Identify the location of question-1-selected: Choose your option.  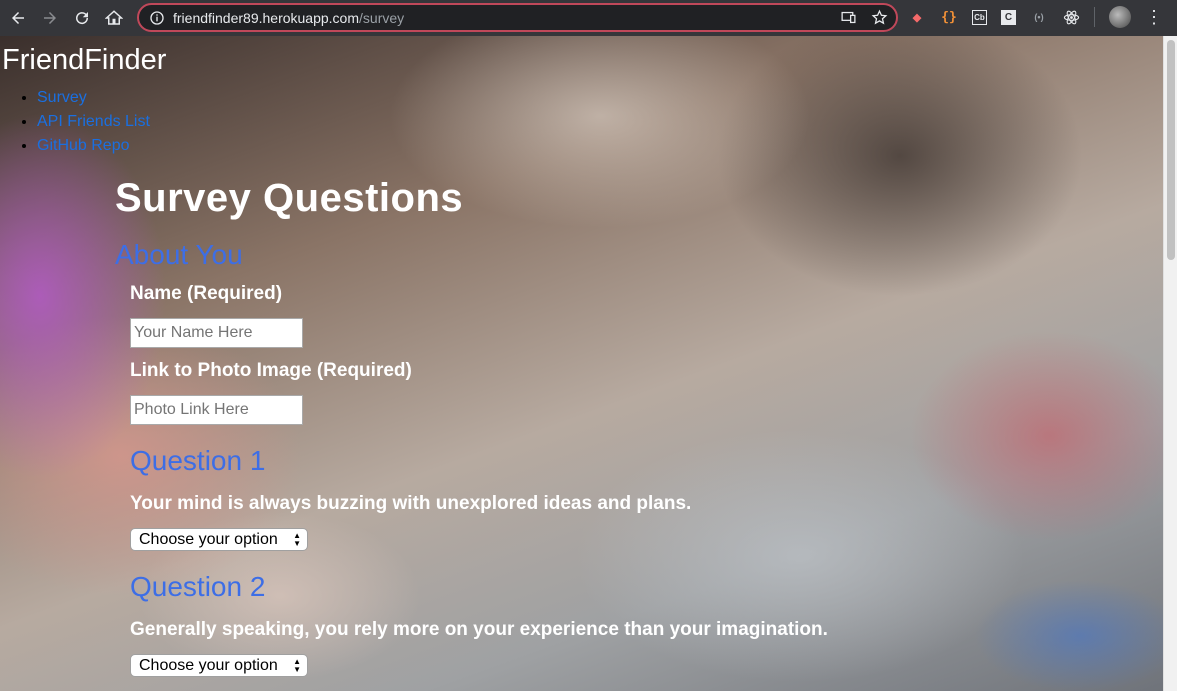
(208, 539).